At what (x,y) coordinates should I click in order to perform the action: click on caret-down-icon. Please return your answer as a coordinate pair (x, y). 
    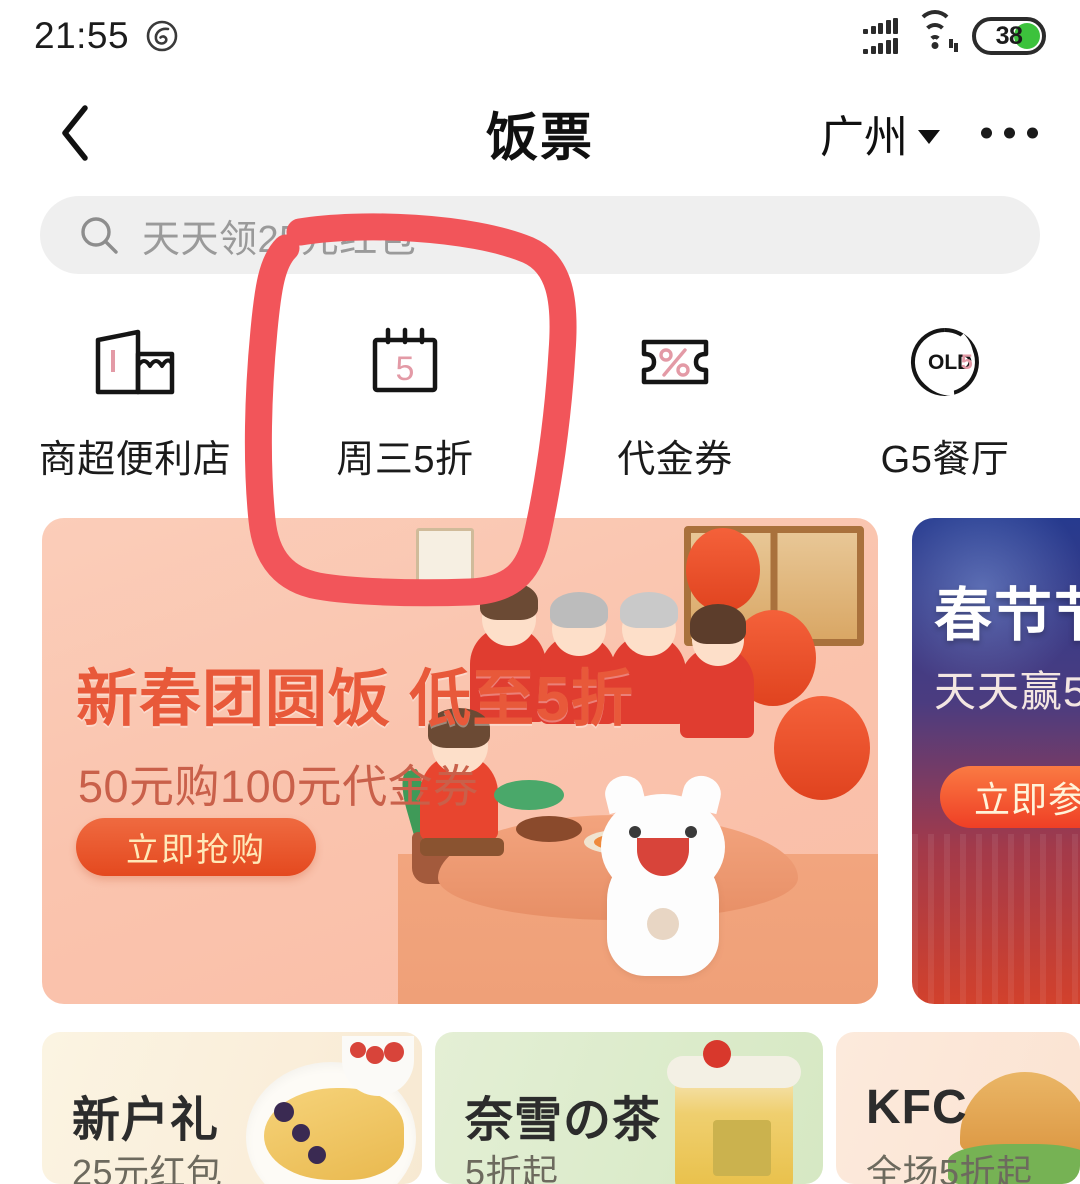
    Looking at the image, I should click on (929, 137).